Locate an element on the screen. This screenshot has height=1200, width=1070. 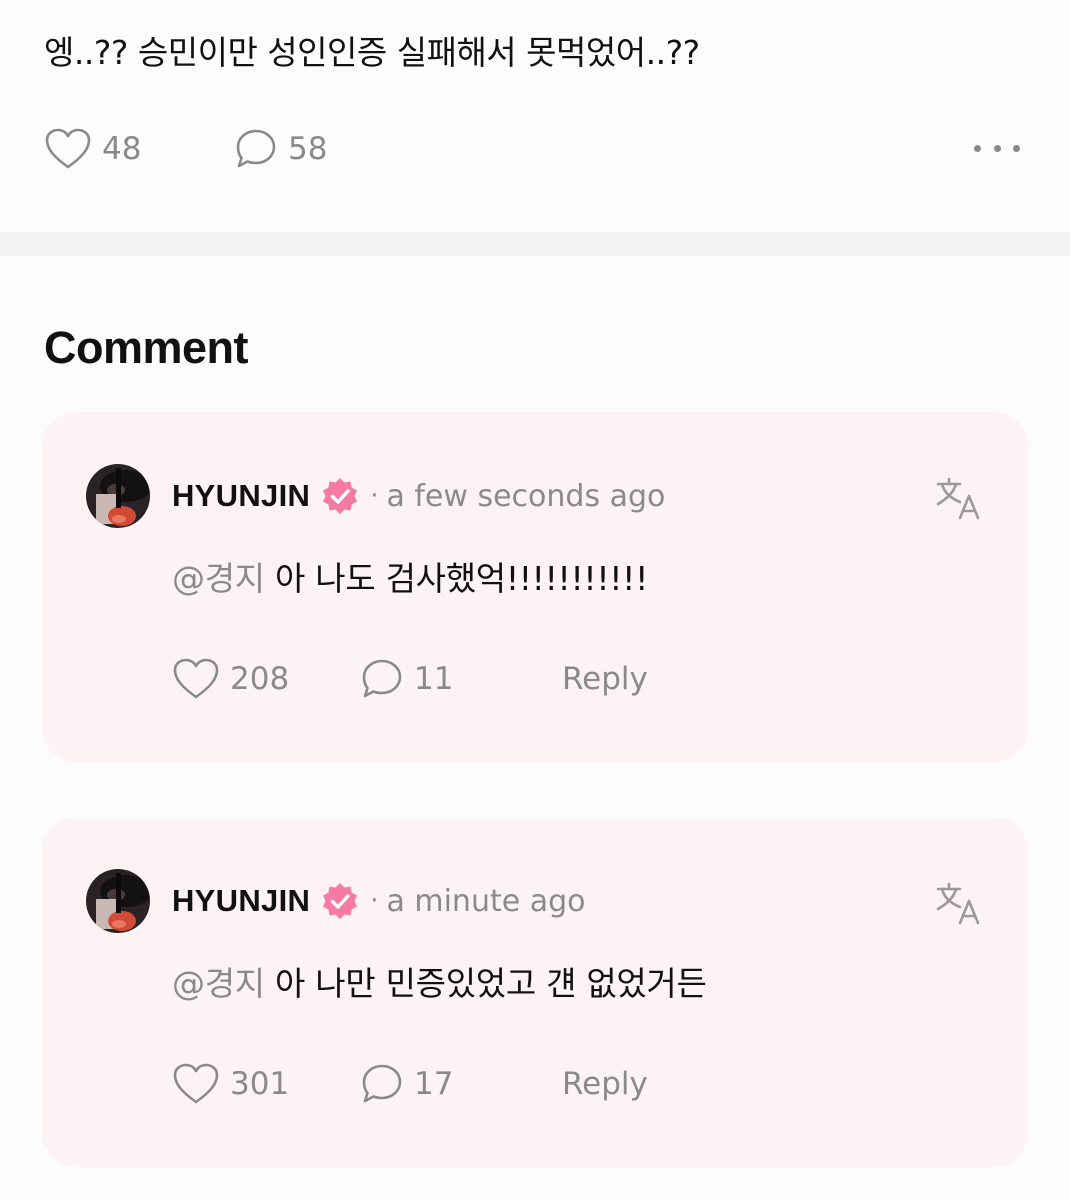
comment-section-title: Comment is located at coordinates (146, 347).